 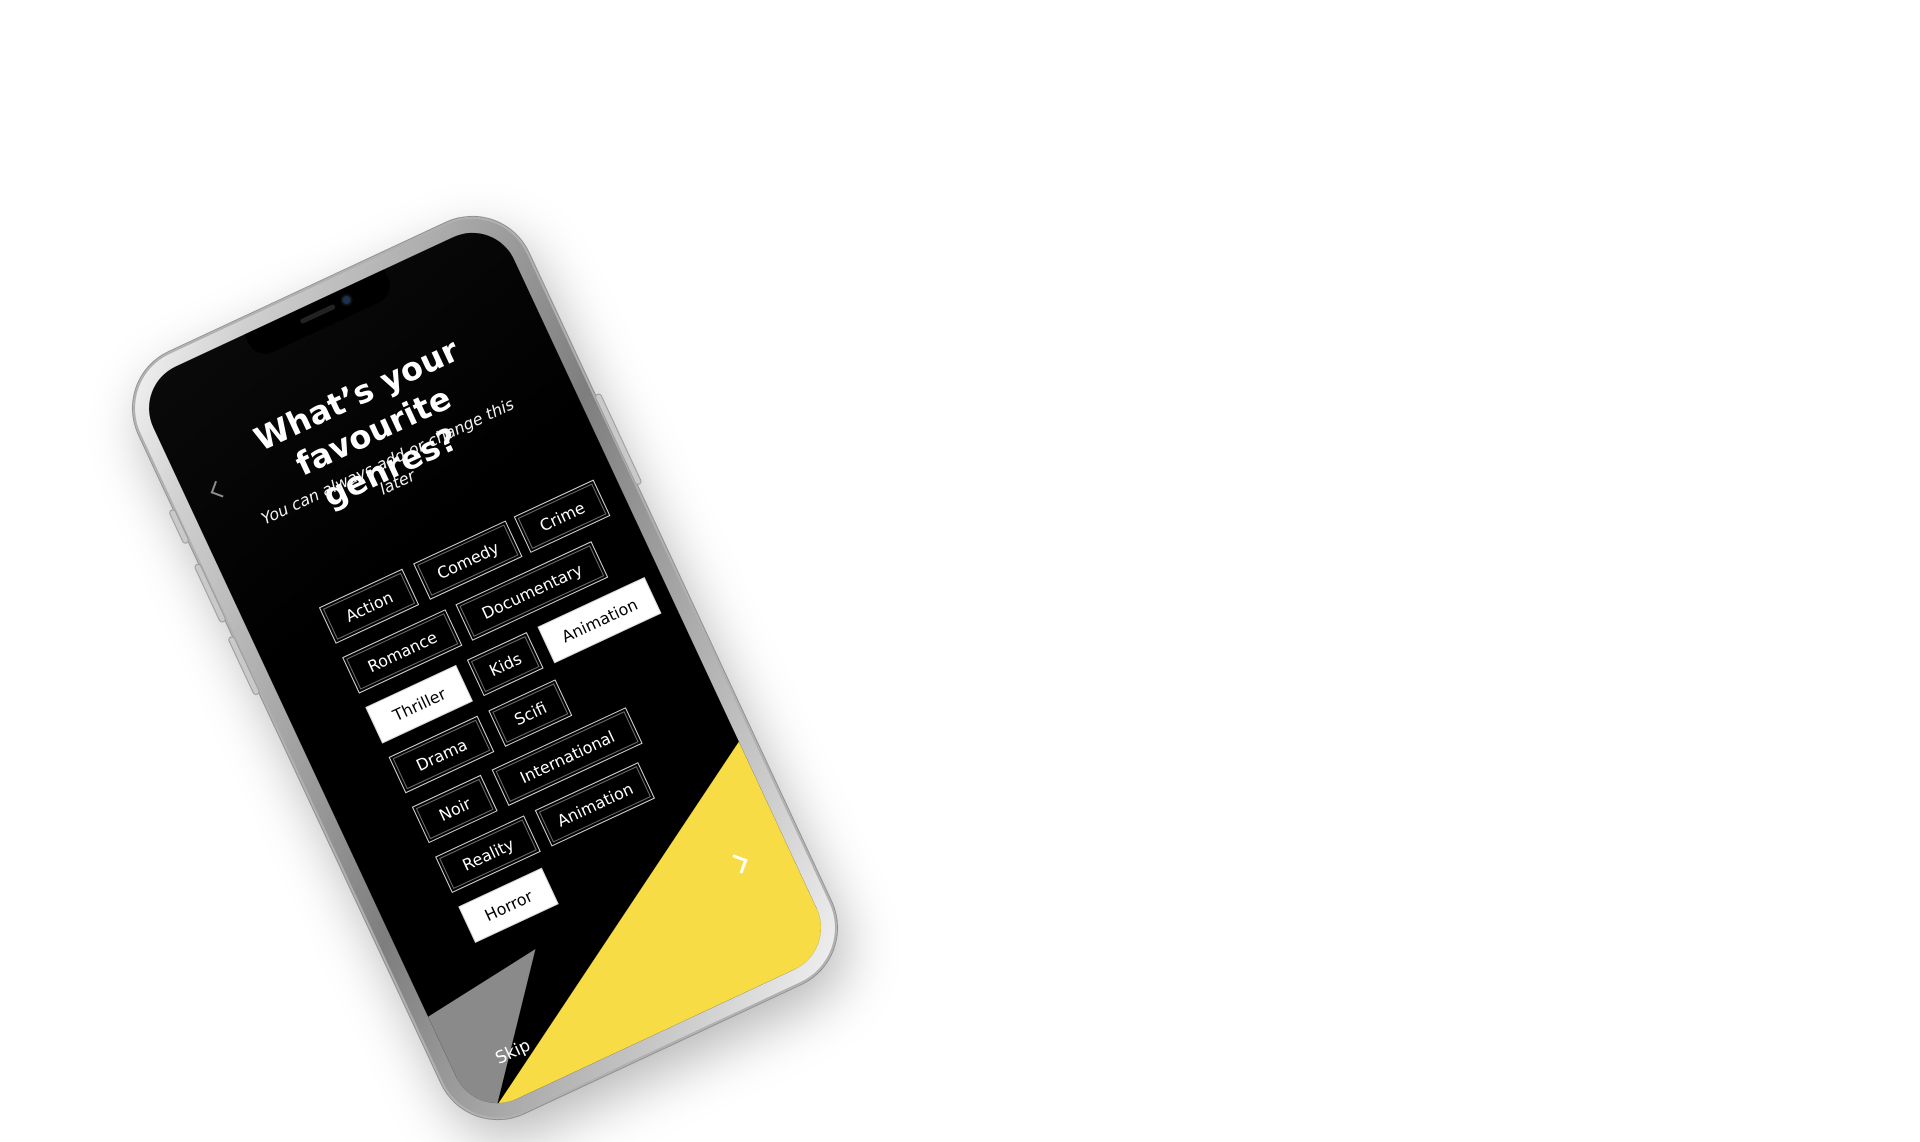 What do you see at coordinates (505, 664) in the screenshot?
I see `genre-chip-kids: Kids` at bounding box center [505, 664].